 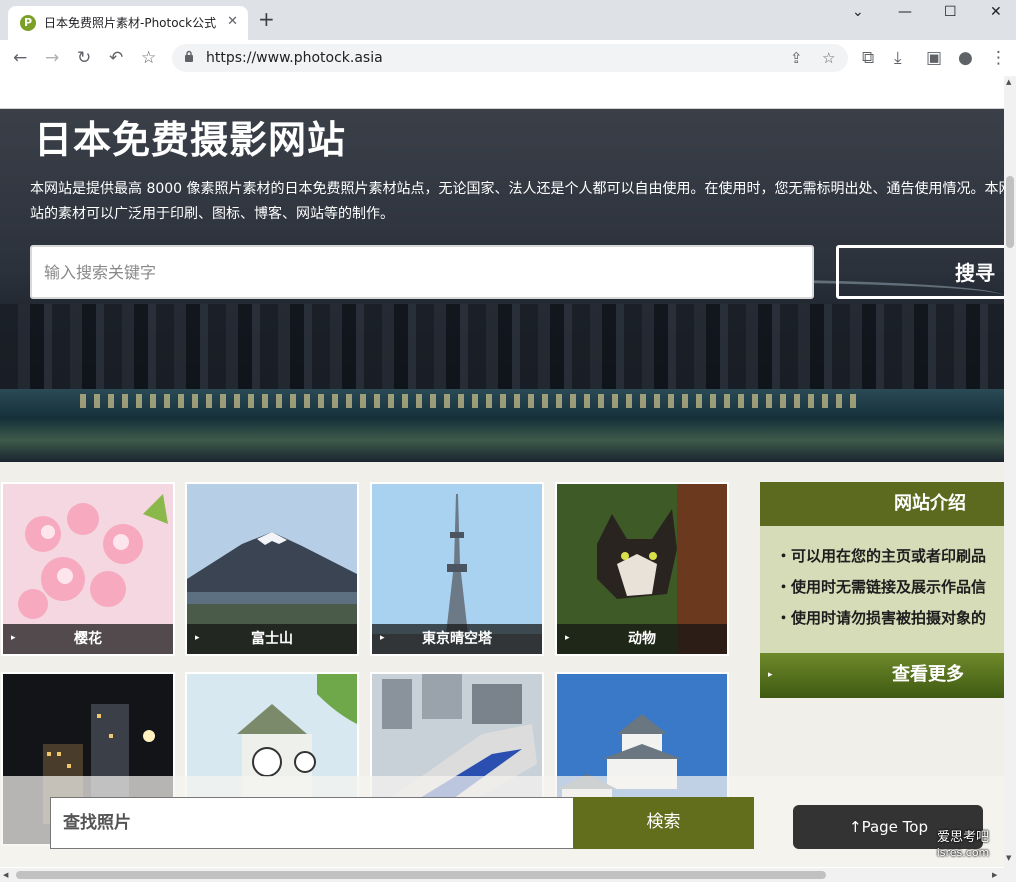 I want to click on photo-search-input: 查找照片, so click(x=312, y=823).